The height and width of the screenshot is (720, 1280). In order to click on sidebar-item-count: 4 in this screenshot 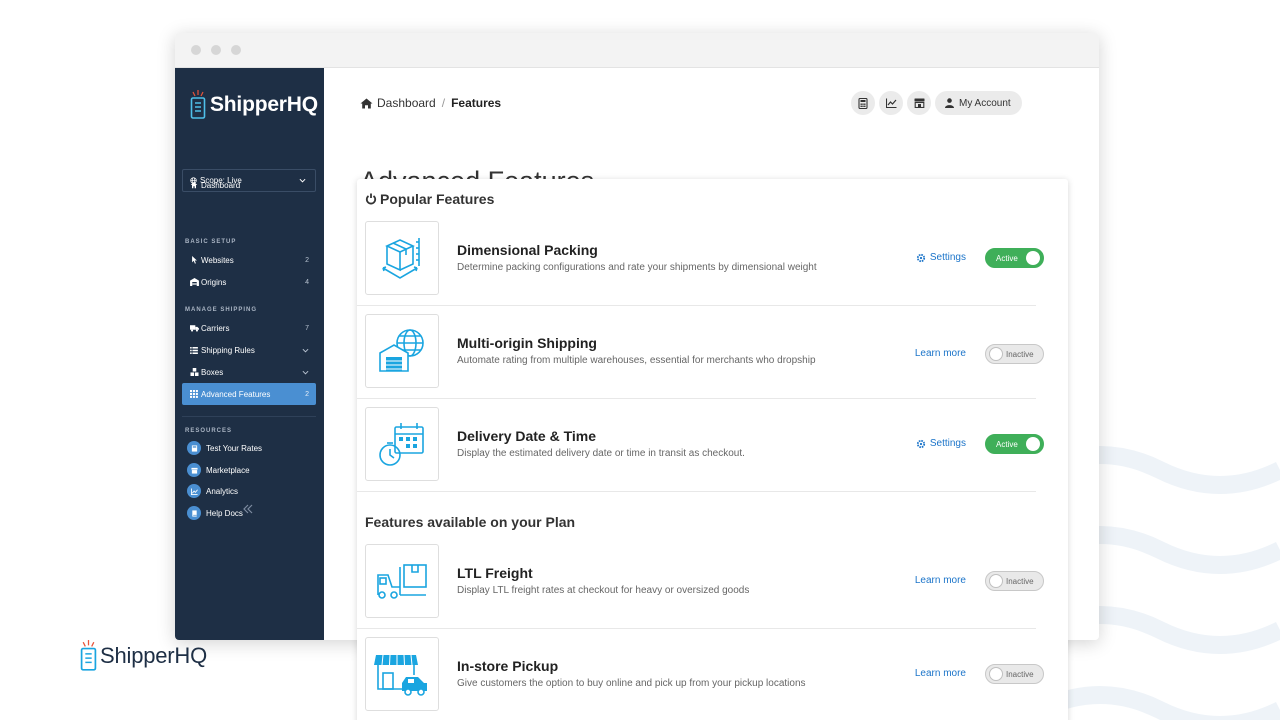, I will do `click(307, 282)`.